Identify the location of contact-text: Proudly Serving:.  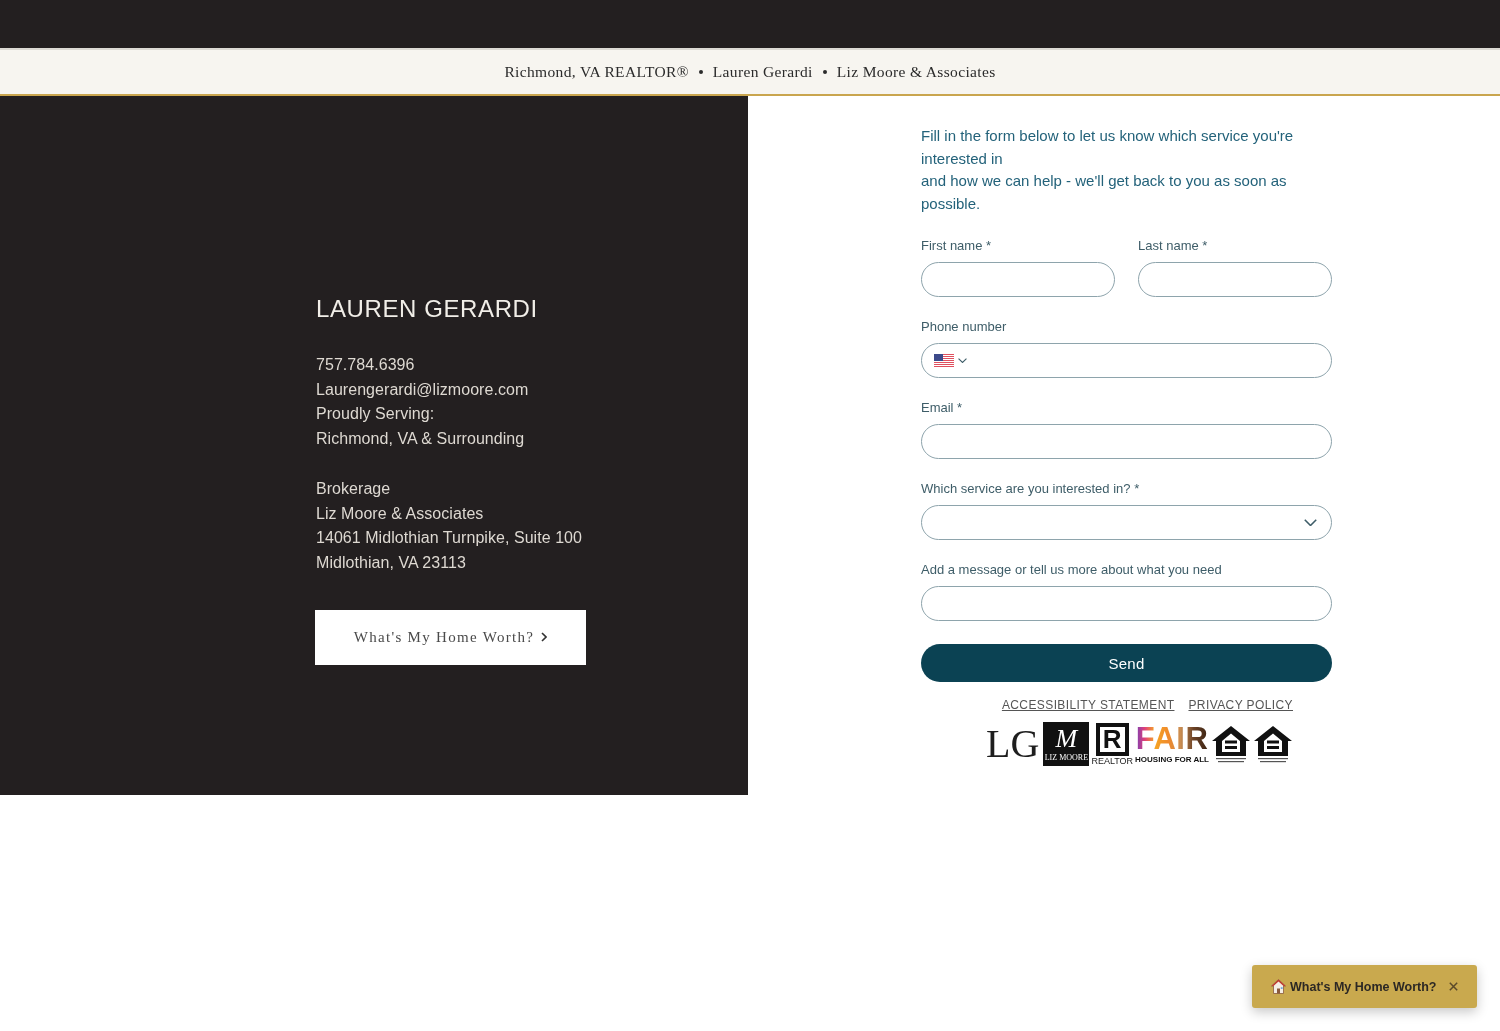
(375, 414).